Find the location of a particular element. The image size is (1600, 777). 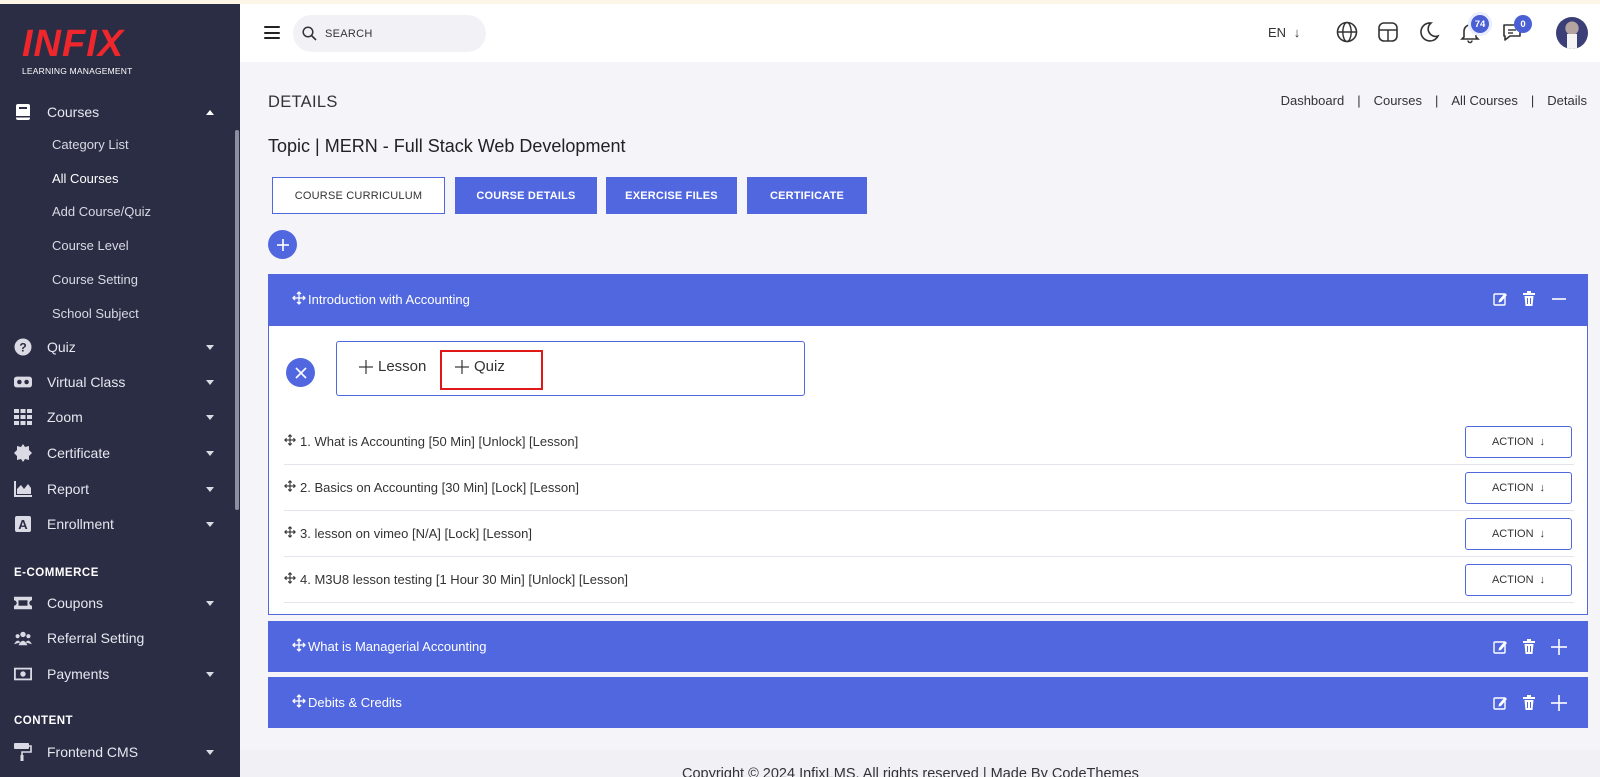

add-lesson-option: Lesson is located at coordinates (392, 366).